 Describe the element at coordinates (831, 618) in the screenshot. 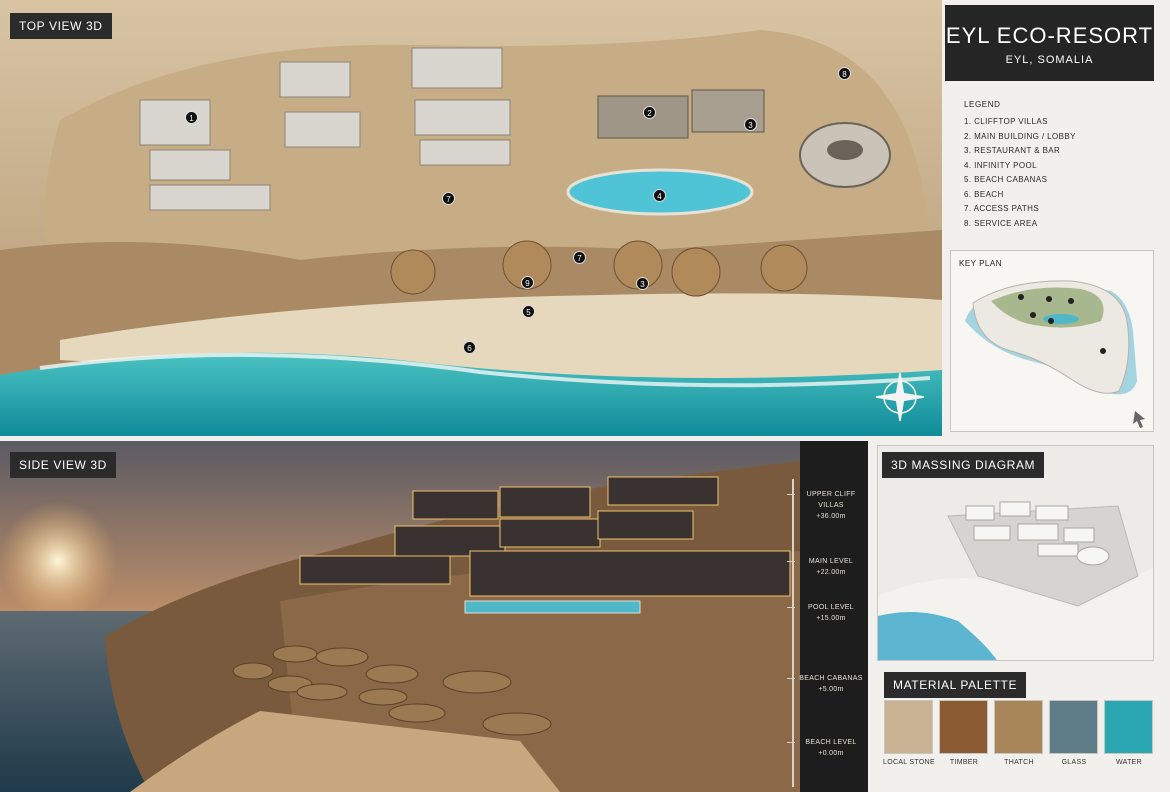

I see `level-value: +15.00m` at that location.